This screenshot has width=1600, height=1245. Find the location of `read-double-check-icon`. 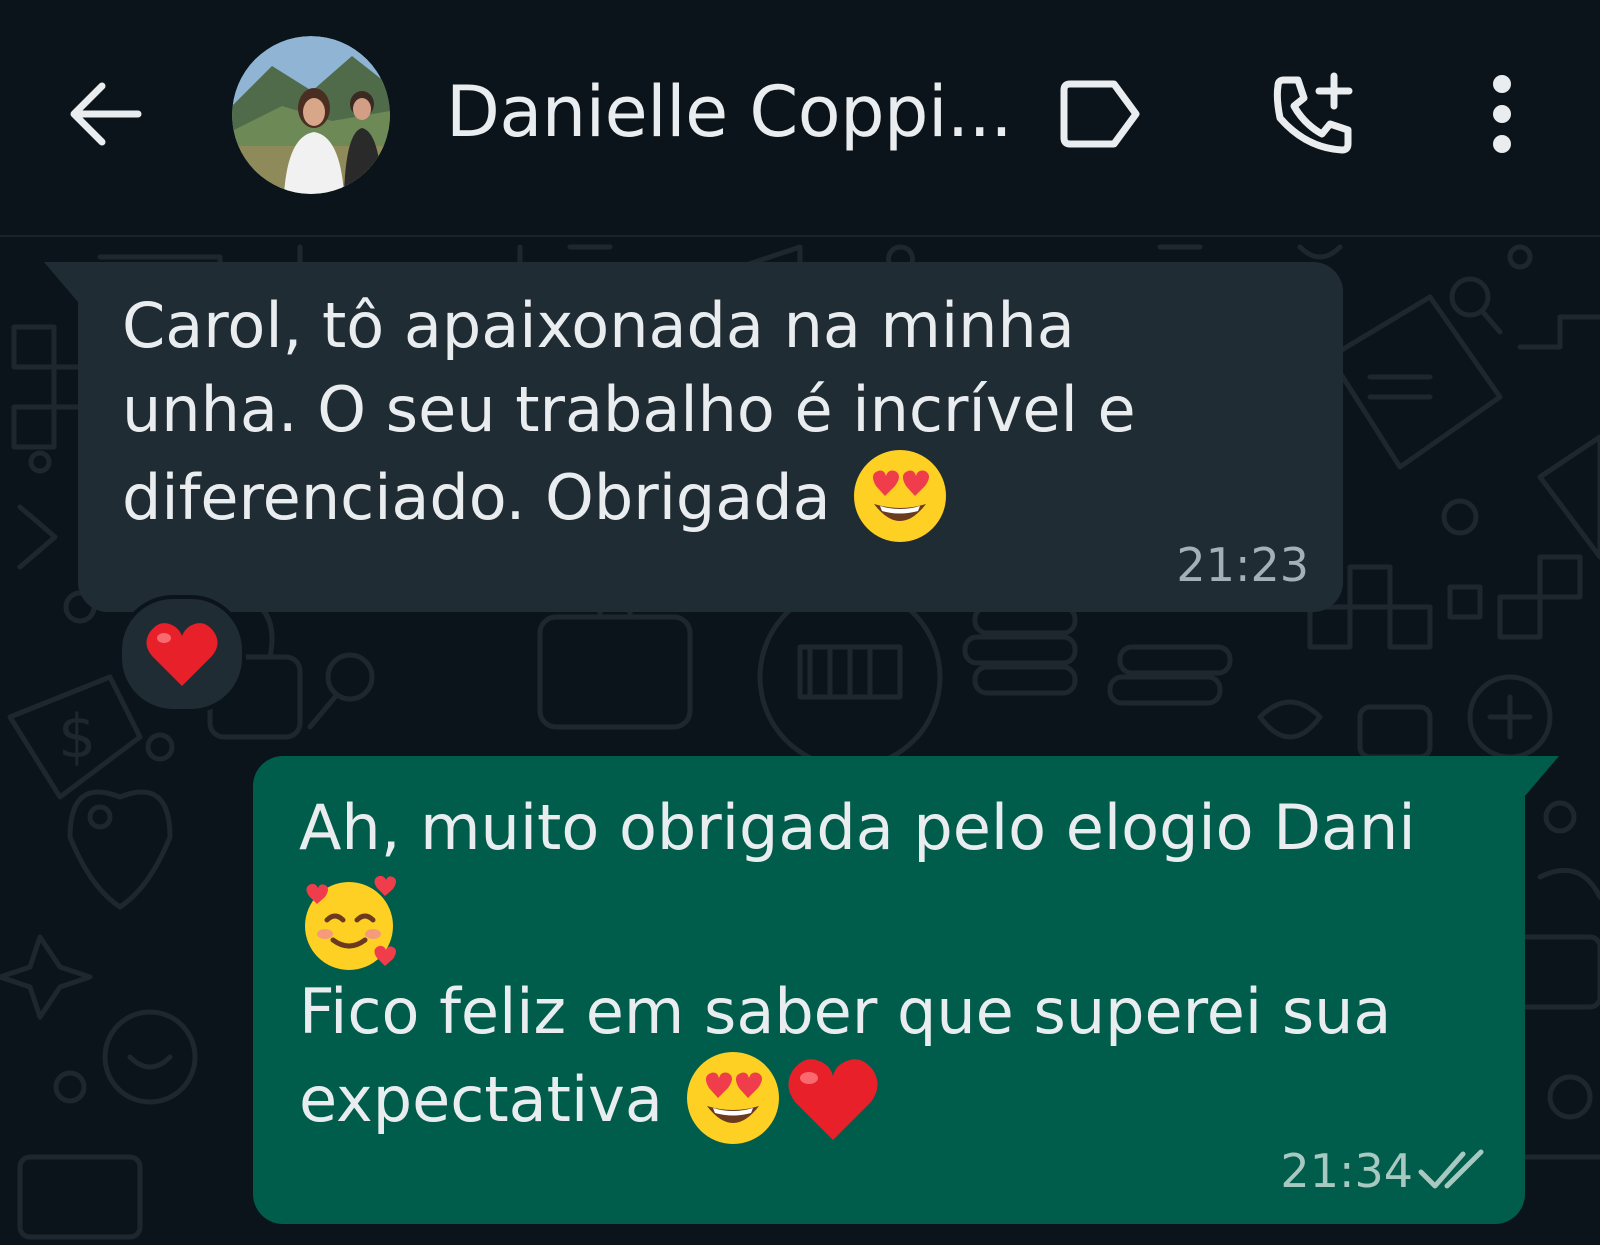

read-double-check-icon is located at coordinates (1451, 1169).